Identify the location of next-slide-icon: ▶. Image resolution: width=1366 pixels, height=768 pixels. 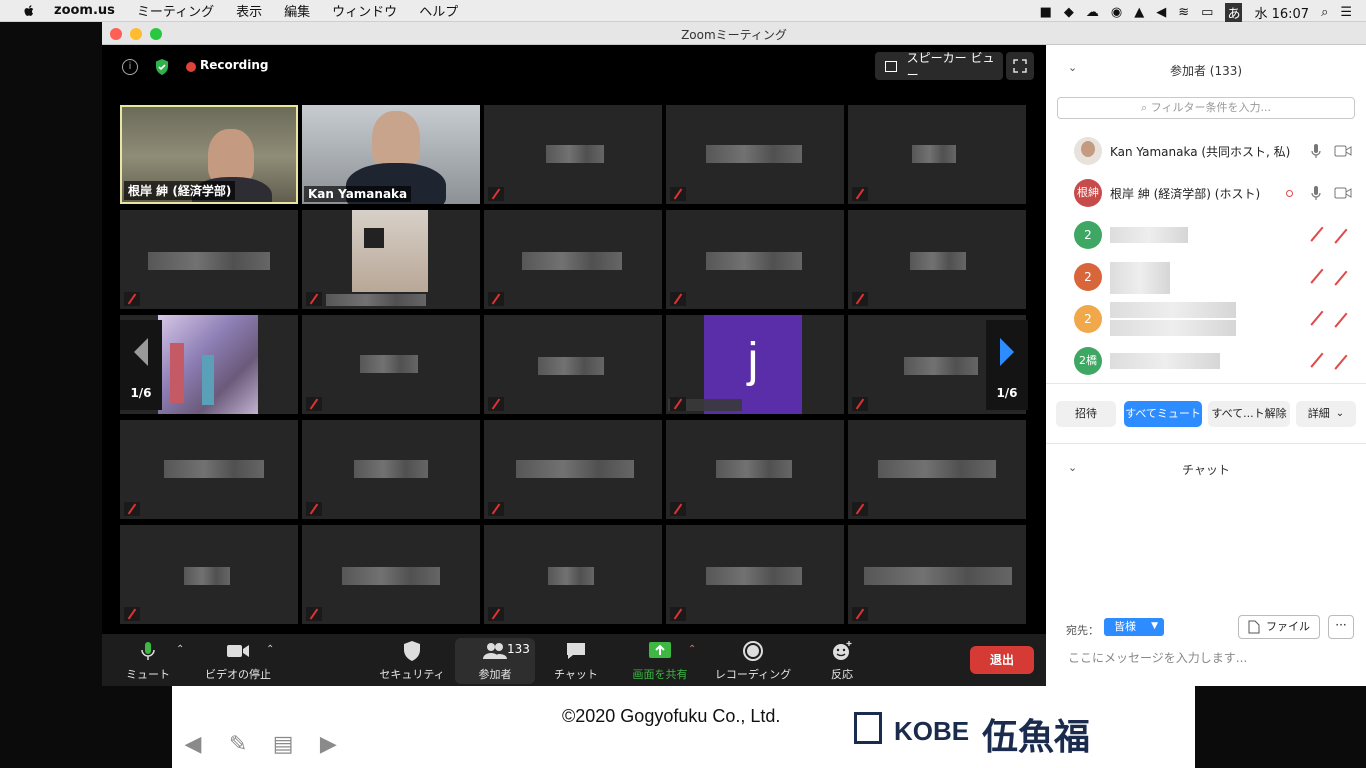
(328, 745).